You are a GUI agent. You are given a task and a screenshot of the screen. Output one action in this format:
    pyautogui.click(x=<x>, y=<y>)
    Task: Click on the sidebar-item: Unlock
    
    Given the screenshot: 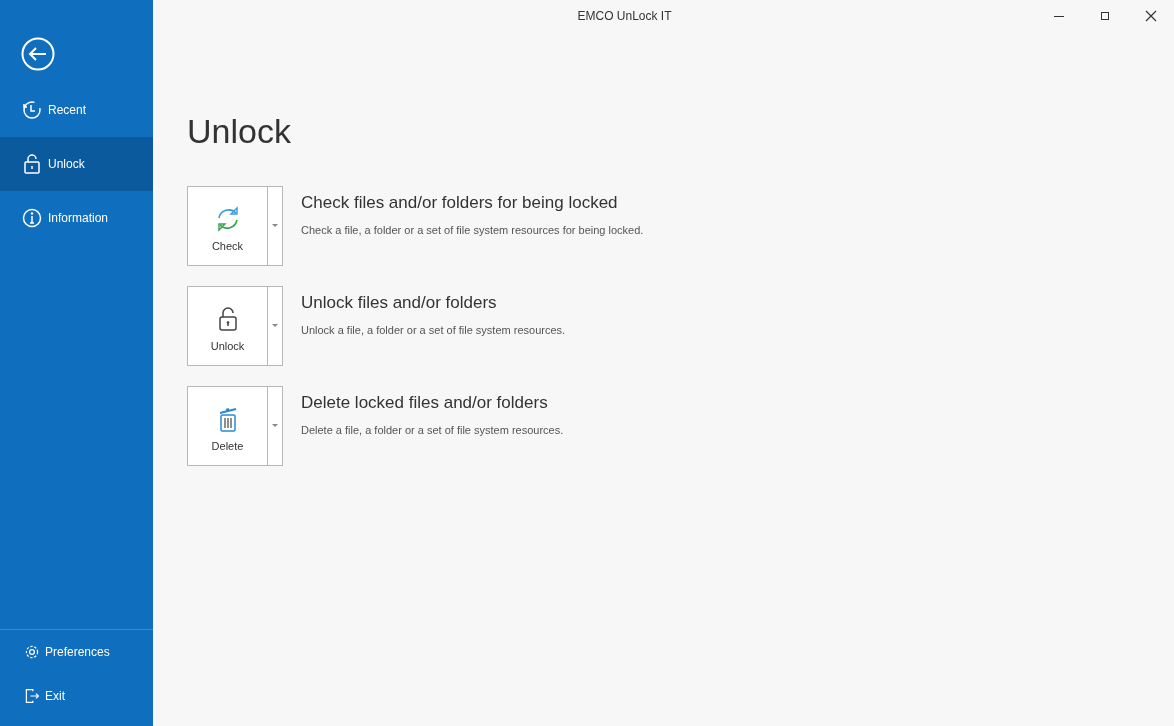 What is the action you would take?
    pyautogui.click(x=76, y=164)
    